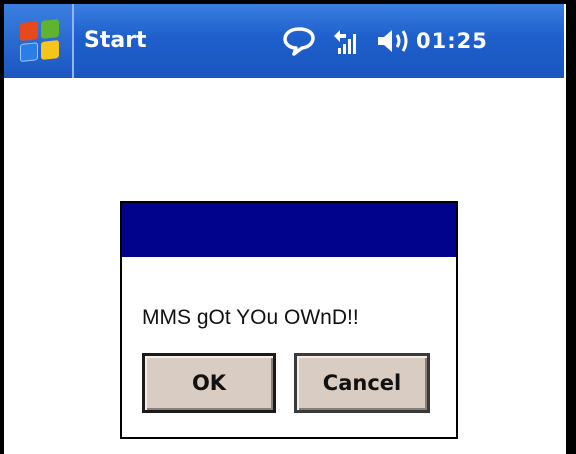  I want to click on taskbar-title: Start, so click(115, 41).